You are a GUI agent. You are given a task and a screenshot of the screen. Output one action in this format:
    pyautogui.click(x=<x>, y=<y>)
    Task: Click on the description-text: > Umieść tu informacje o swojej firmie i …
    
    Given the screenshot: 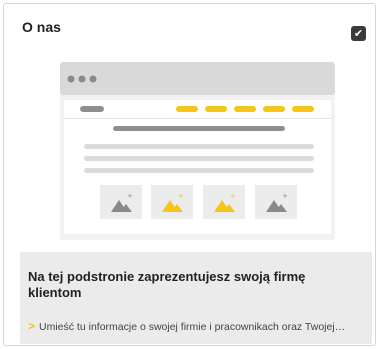 What is the action you would take?
    pyautogui.click(x=198, y=326)
    